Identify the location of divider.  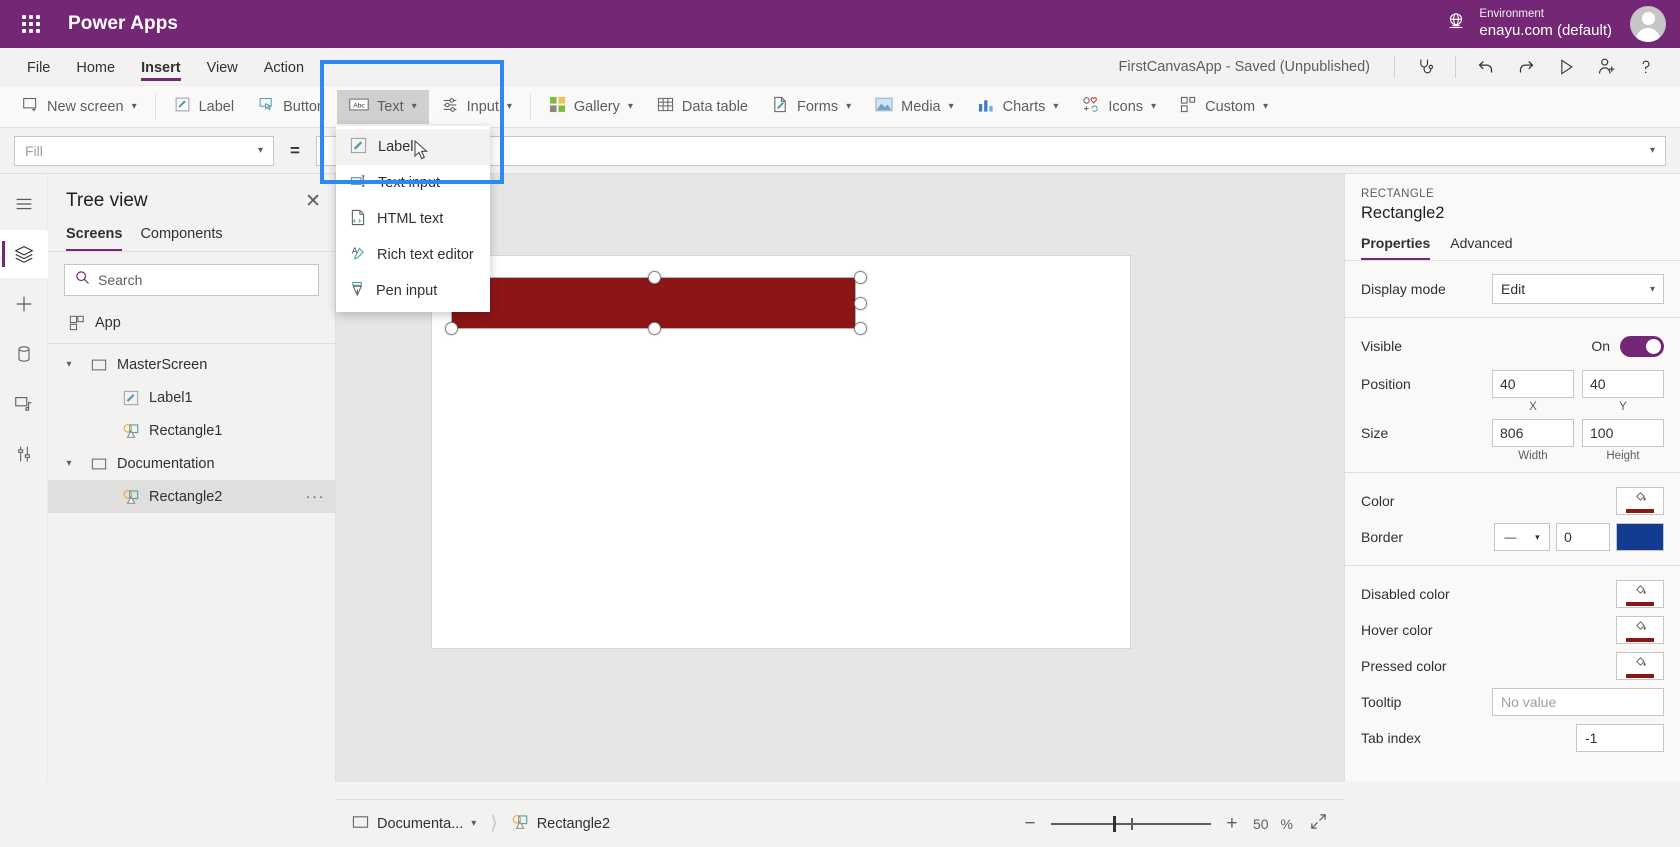
(1455, 66).